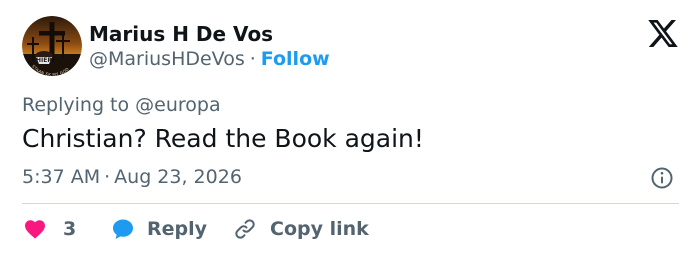 Image resolution: width=700 pixels, height=256 pixels. What do you see at coordinates (295, 59) in the screenshot?
I see `follow-button: Follow` at bounding box center [295, 59].